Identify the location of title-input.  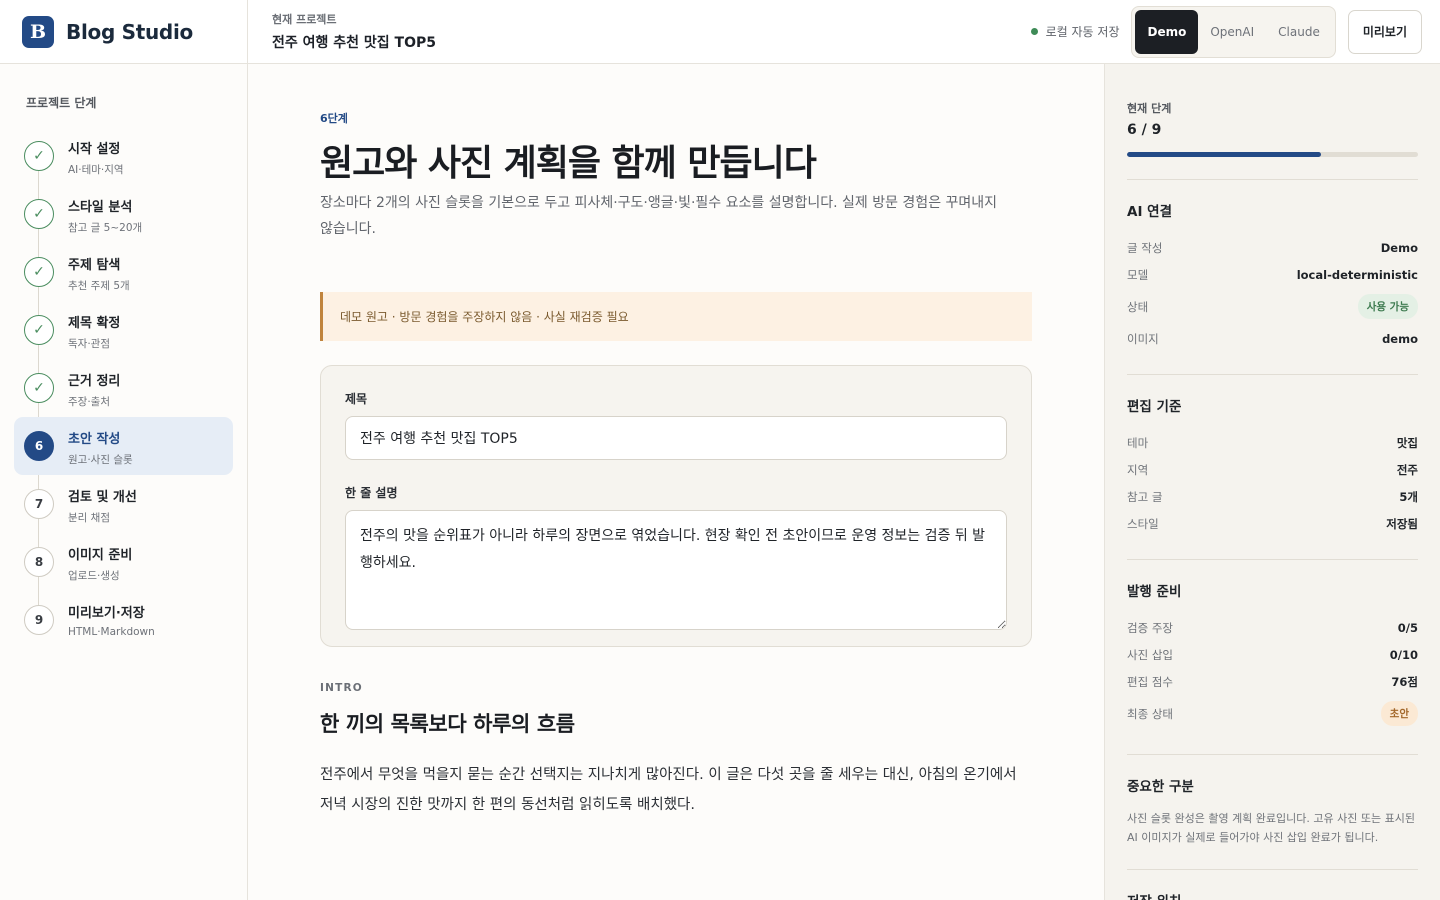
(676, 438).